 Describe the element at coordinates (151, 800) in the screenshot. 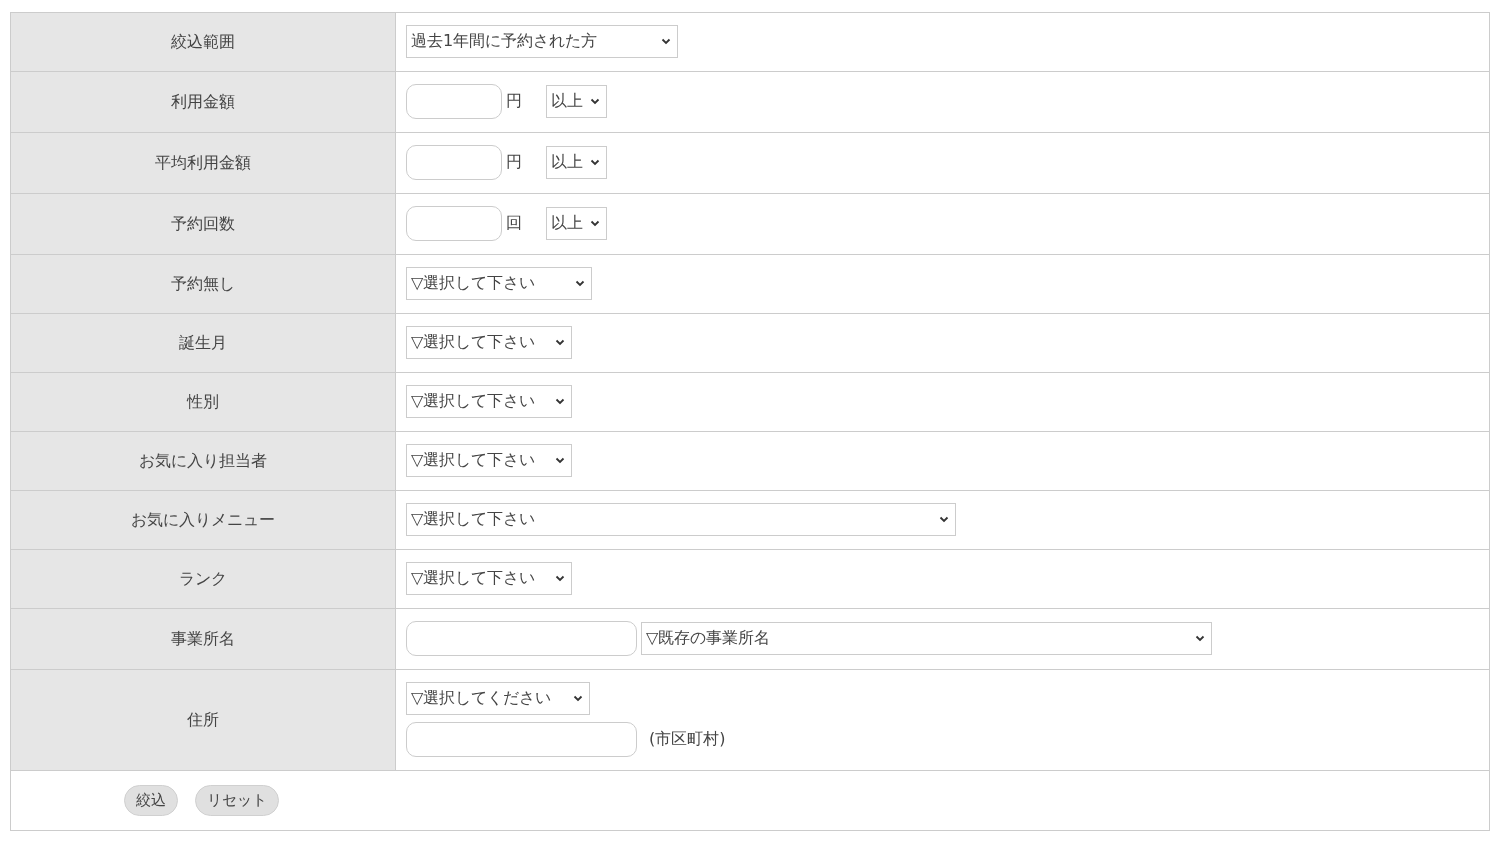

I see `form-button: 絞込` at that location.